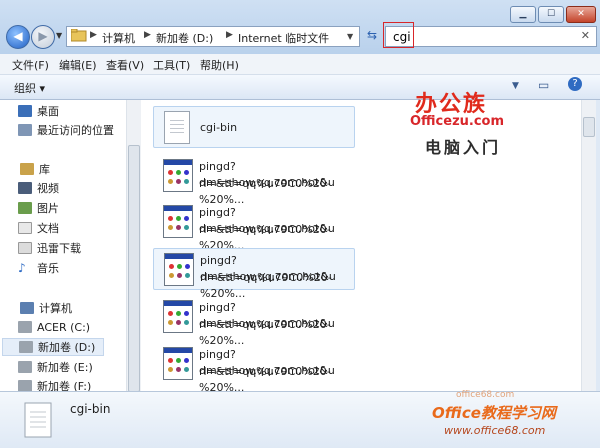 Image resolution: width=600 pixels, height=448 pixels. What do you see at coordinates (25, 111) in the screenshot?
I see `desktop-icon` at bounding box center [25, 111].